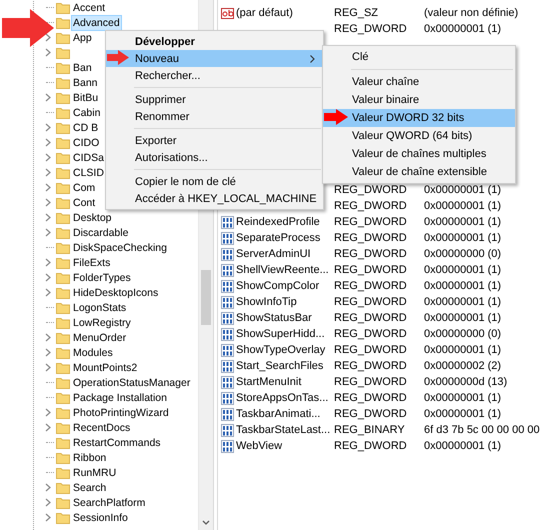  I want to click on menu-item: Valeur binaire, so click(419, 100).